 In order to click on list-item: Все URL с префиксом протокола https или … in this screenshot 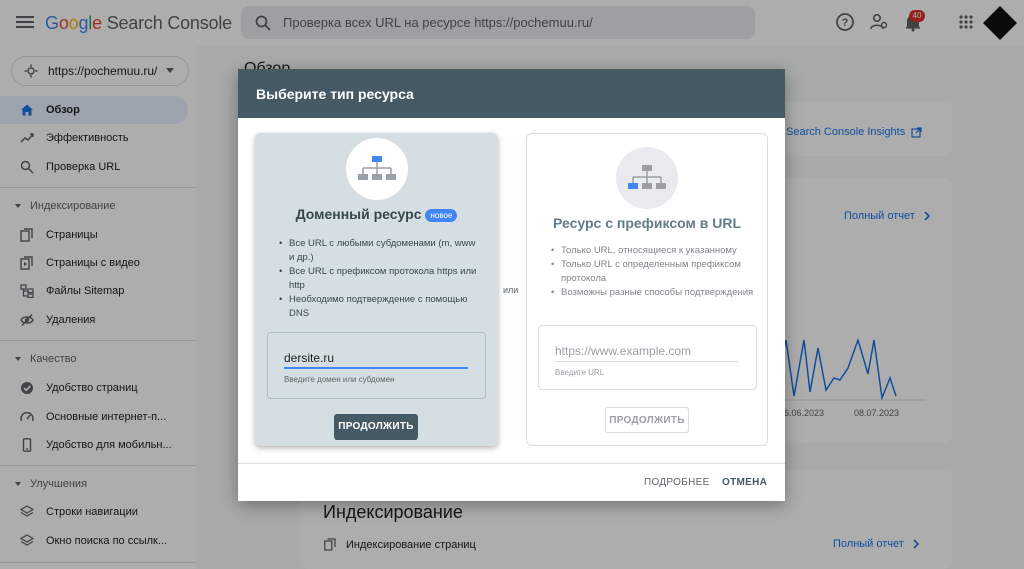, I will do `click(379, 279)`.